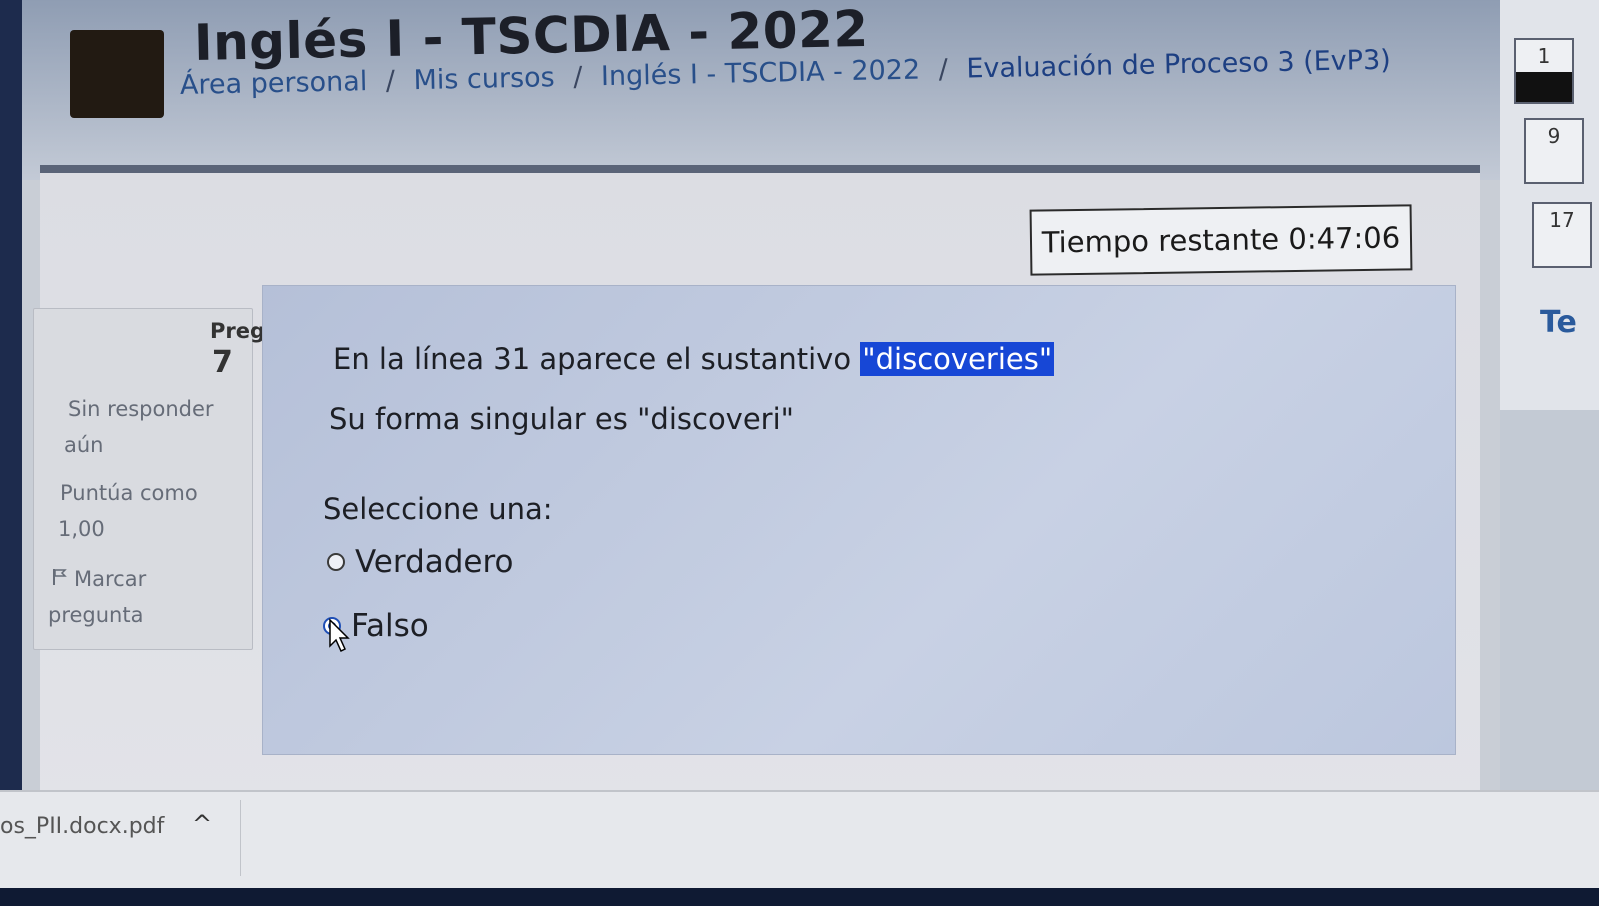 This screenshot has height=906, width=1599. What do you see at coordinates (1549, 453) in the screenshot?
I see `quiz-navigation: 1 9 17` at bounding box center [1549, 453].